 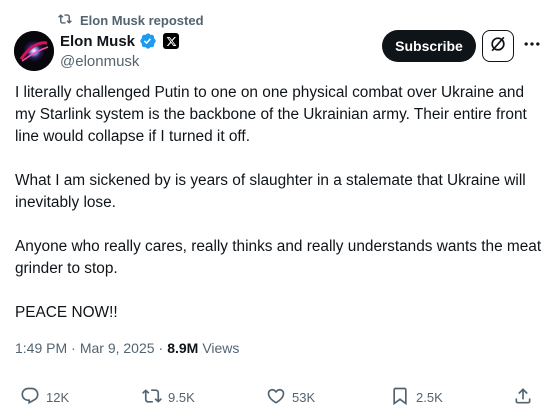 I want to click on bookmark-icon, so click(x=400, y=397).